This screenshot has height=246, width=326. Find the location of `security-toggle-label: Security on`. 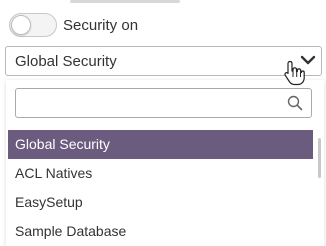

security-toggle-label: Security on is located at coordinates (101, 25).